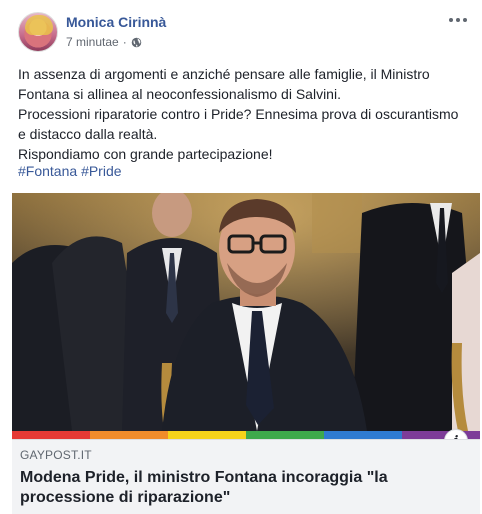 The width and height of the screenshot is (482, 514). What do you see at coordinates (92, 42) in the screenshot?
I see `post-time: 7 minutae` at bounding box center [92, 42].